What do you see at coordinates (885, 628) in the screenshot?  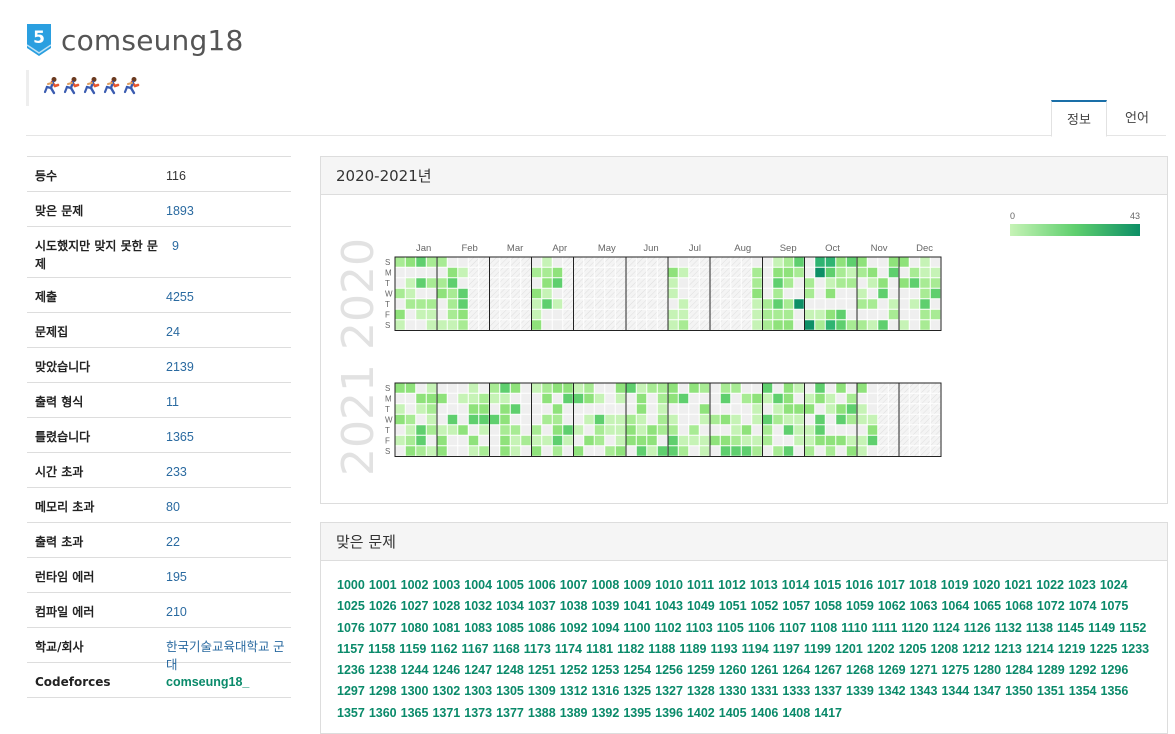 I see `problem-link: 1111` at bounding box center [885, 628].